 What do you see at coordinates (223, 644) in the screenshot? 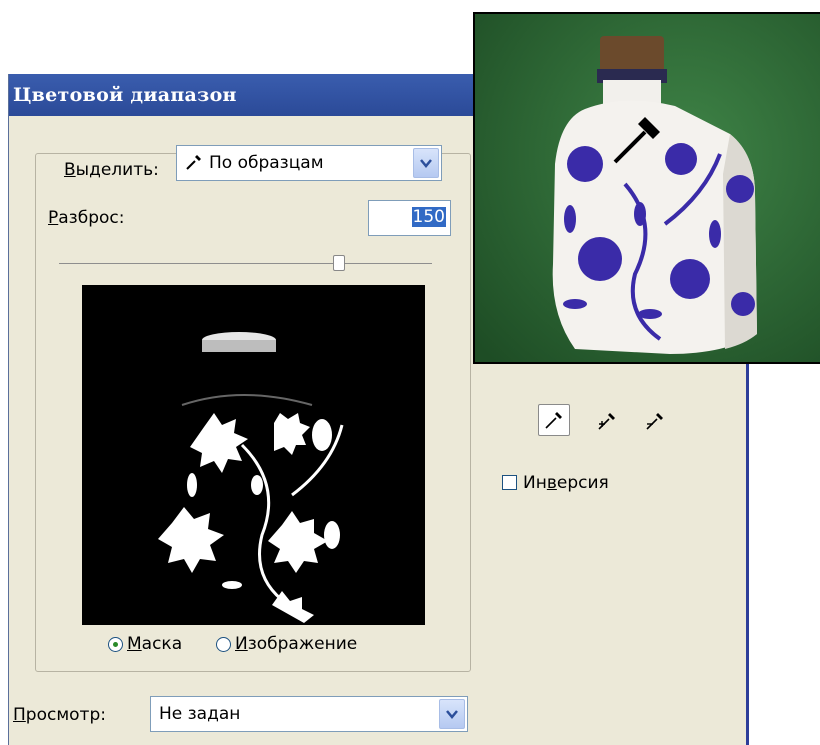
I see `image-radio` at bounding box center [223, 644].